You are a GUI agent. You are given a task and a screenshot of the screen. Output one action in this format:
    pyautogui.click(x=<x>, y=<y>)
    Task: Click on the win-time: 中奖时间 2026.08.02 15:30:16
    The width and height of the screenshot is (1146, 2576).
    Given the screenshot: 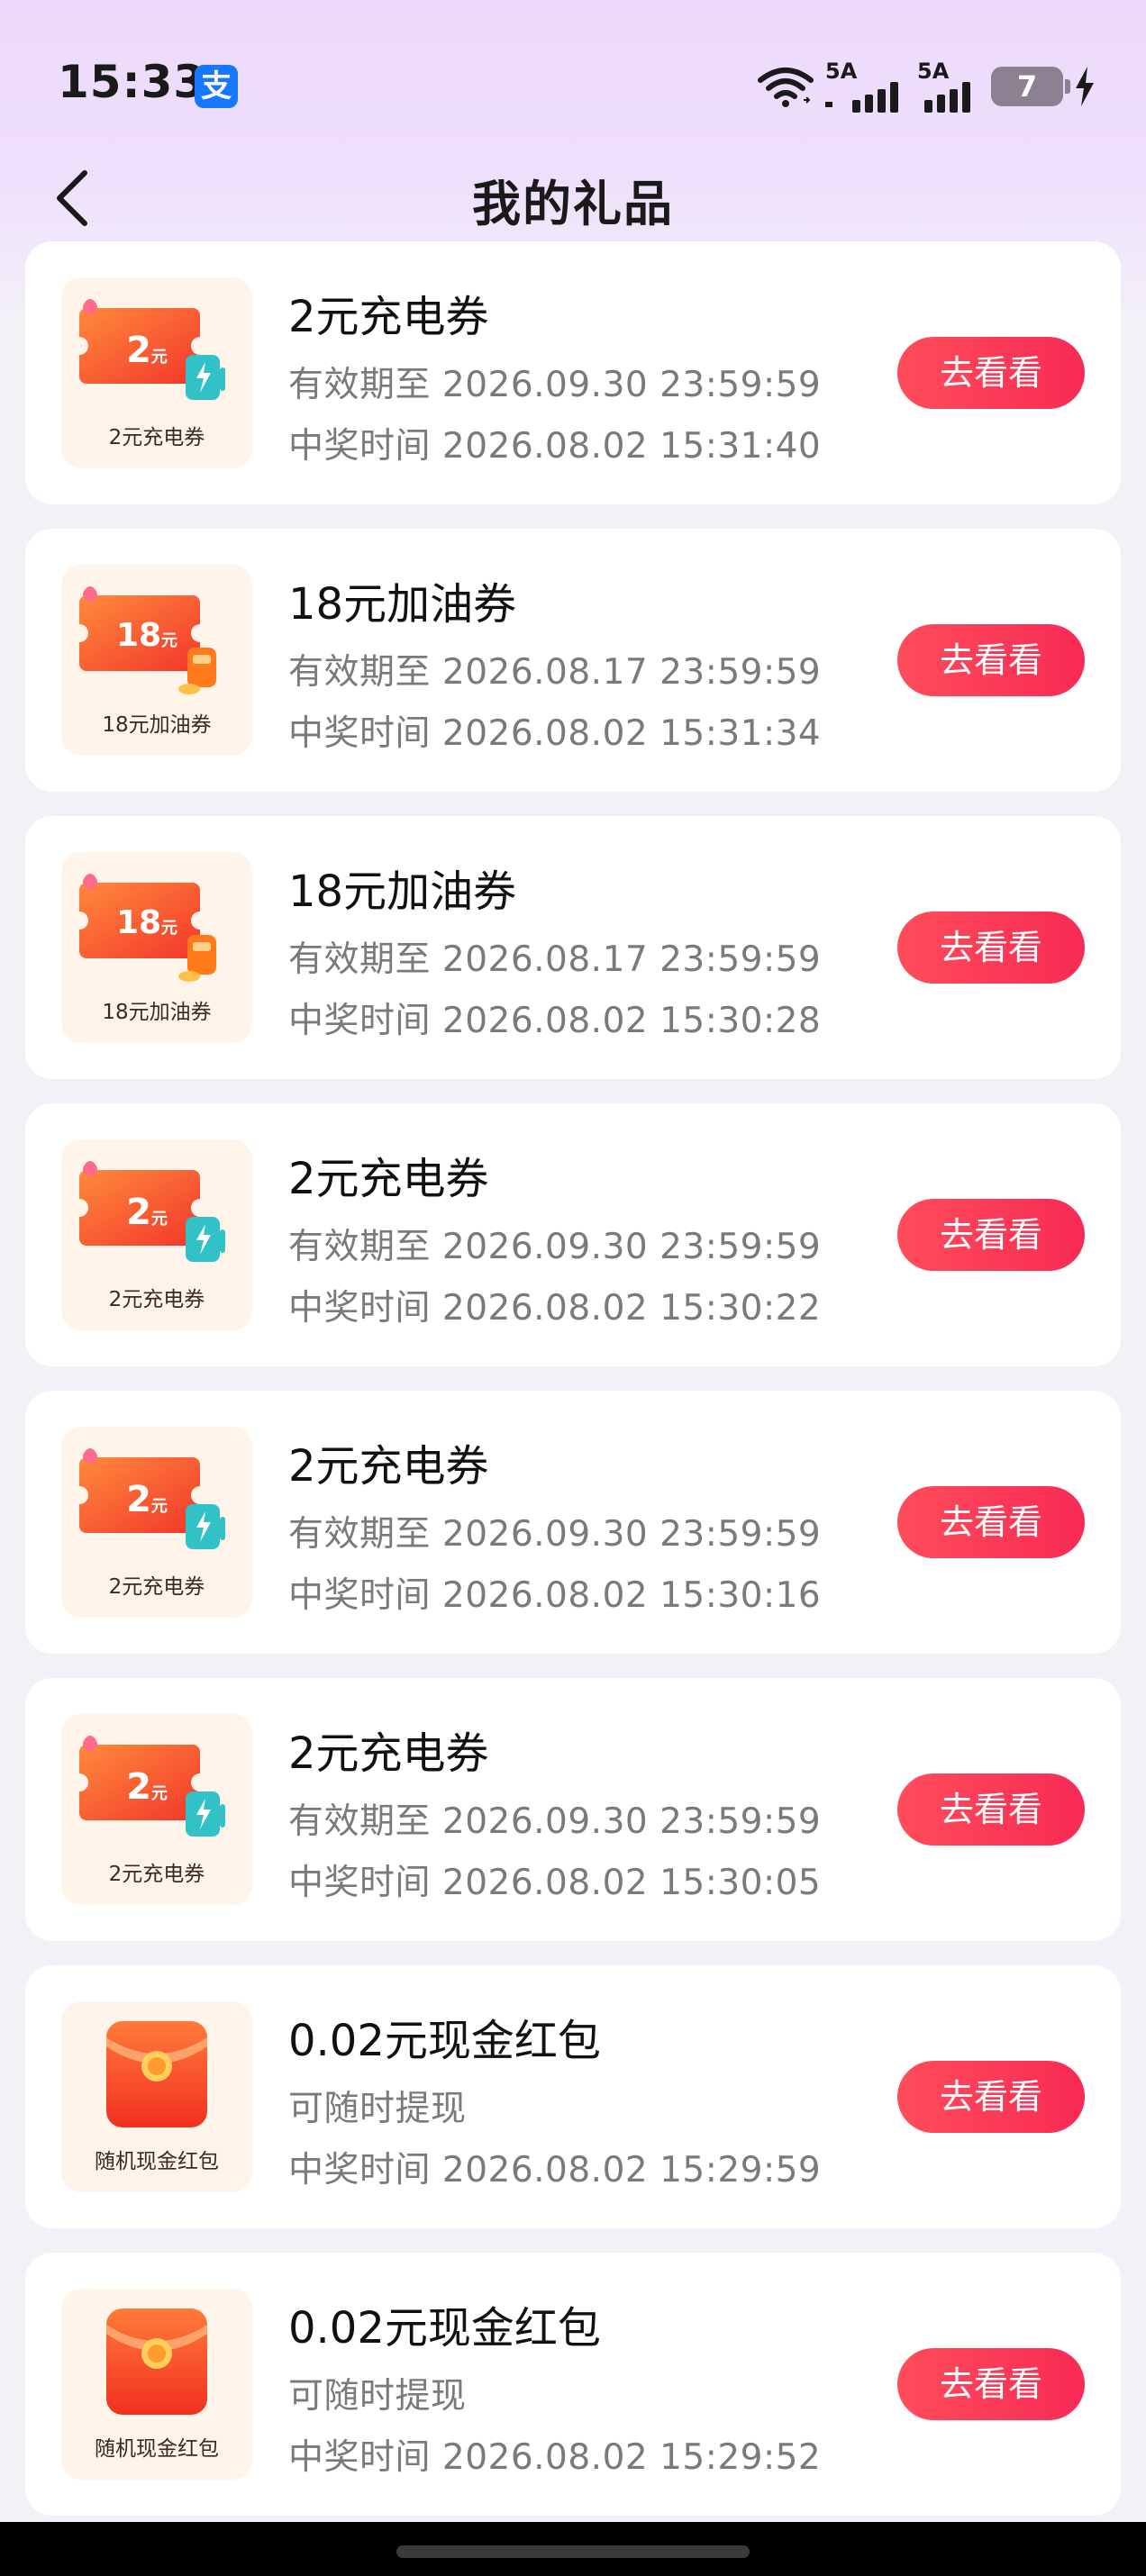 What is the action you would take?
    pyautogui.click(x=555, y=1596)
    